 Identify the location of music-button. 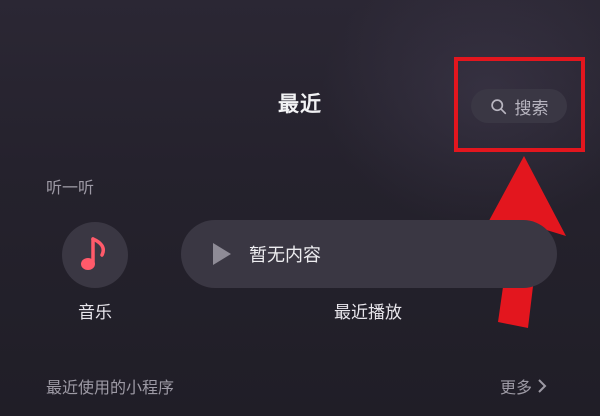
(95, 255).